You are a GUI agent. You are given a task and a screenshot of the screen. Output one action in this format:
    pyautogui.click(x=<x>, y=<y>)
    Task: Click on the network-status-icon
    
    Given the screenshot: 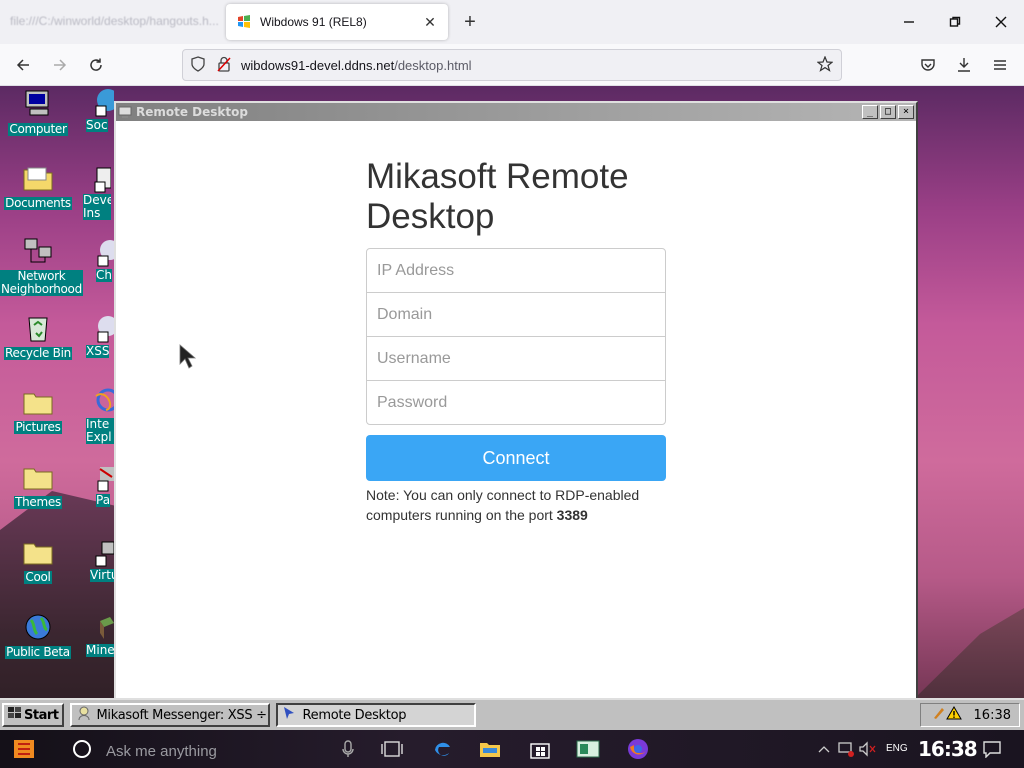 What is the action you would take?
    pyautogui.click(x=846, y=749)
    